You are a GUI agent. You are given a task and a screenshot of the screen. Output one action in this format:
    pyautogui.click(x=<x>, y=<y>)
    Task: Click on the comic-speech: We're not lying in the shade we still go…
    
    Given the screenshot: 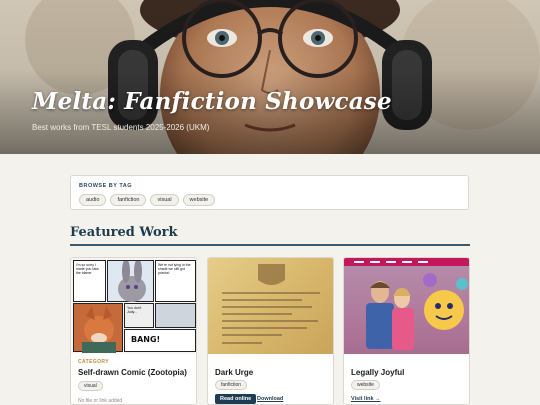 What is the action you would take?
    pyautogui.click(x=174, y=269)
    